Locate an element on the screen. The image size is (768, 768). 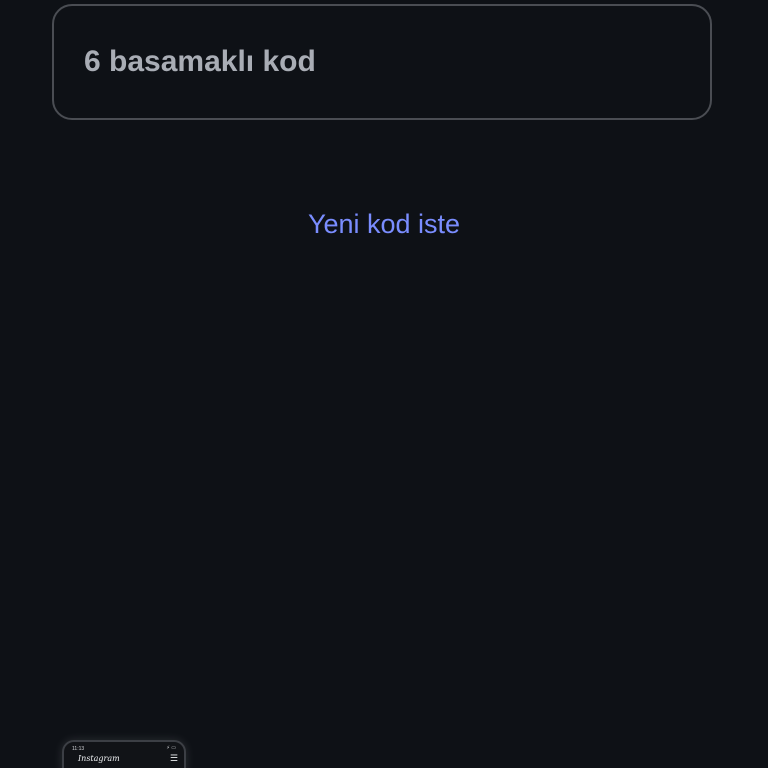
app-preview-thumbnail: 11:13 ⚡ ▭ Instagram ☰ is located at coordinates (124, 754).